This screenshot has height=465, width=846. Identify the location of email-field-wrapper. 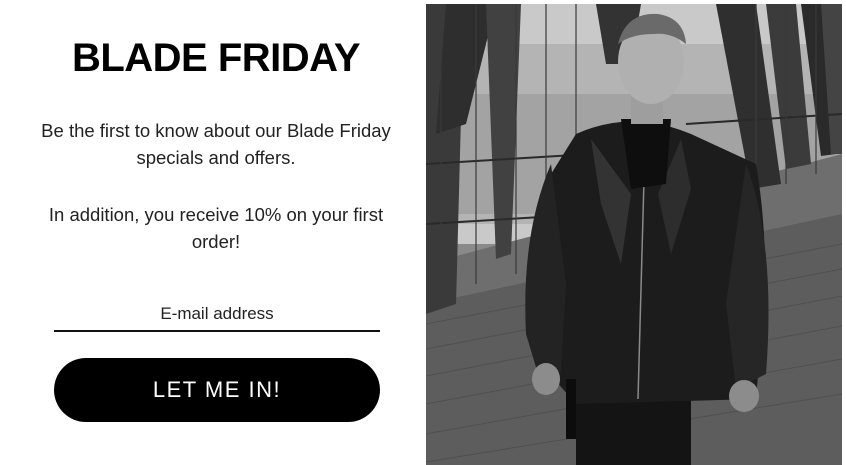
(217, 316).